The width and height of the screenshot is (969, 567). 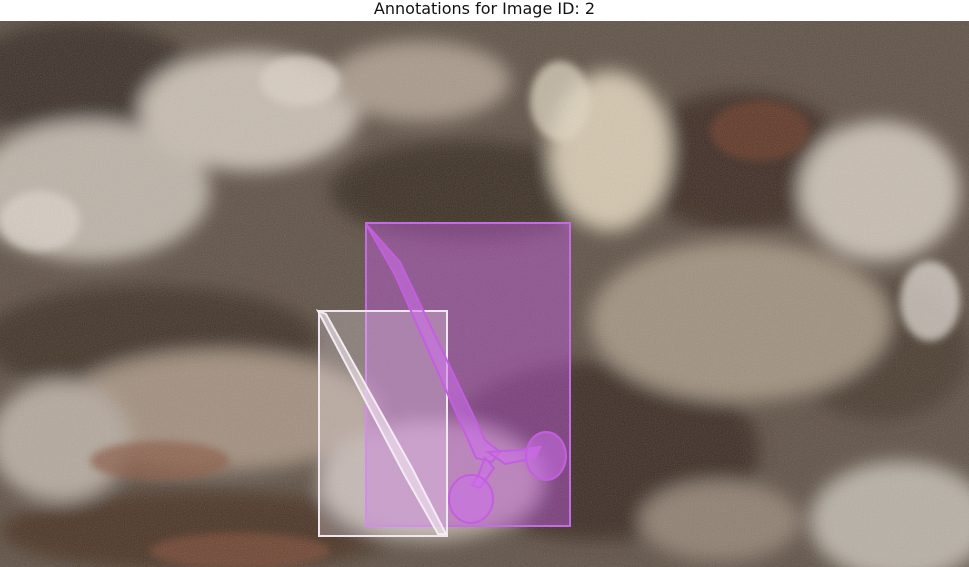 I want to click on instrument-outlines, so click(x=441, y=379).